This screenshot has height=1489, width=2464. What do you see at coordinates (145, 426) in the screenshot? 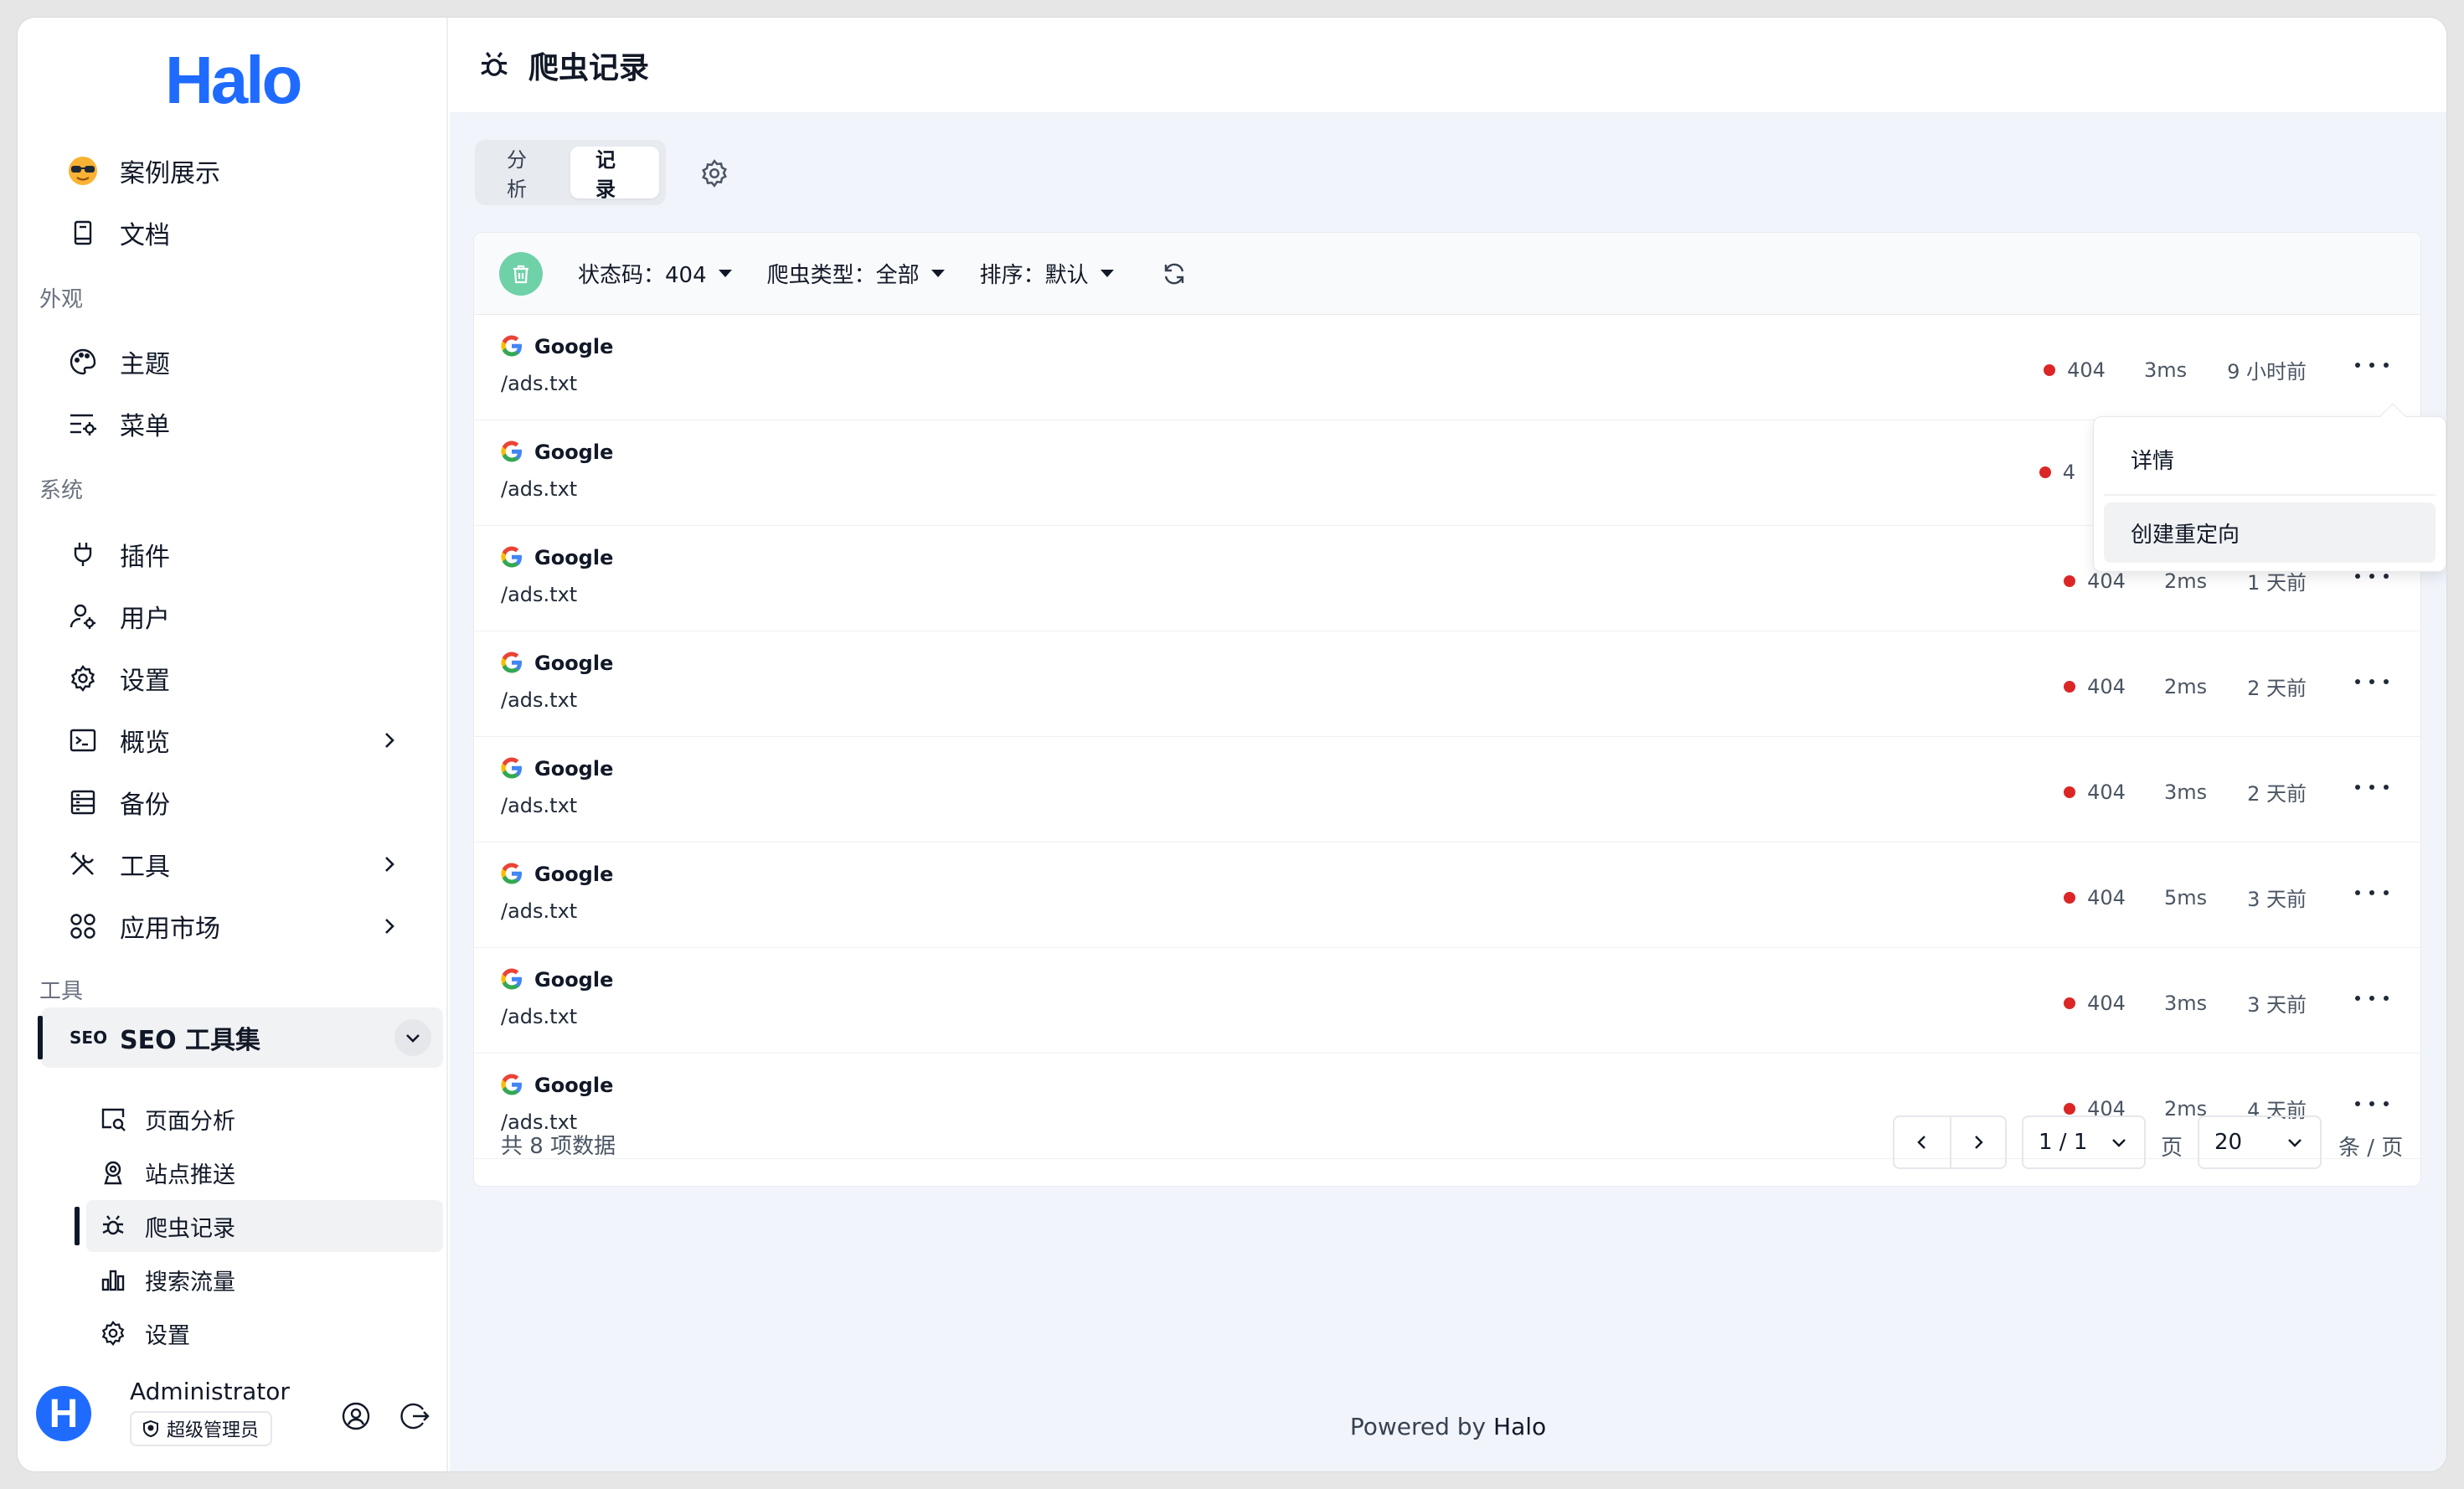
I see `sidebar-item-label: 菜单` at bounding box center [145, 426].